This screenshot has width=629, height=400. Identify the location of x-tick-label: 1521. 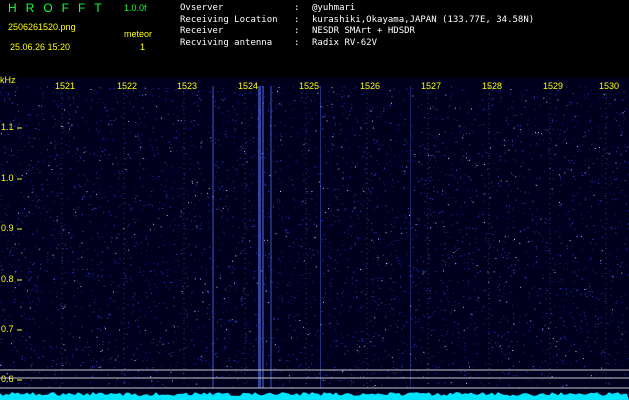
(65, 86).